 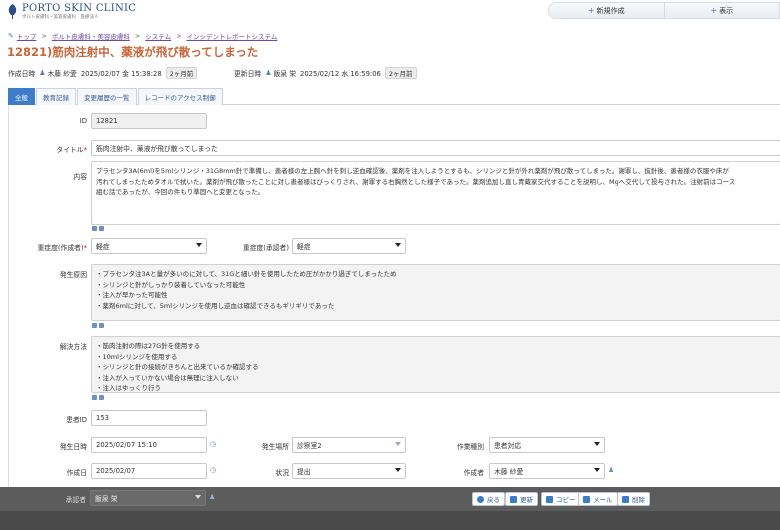 I want to click on tab-access-control: レコードのアクセス制御, so click(x=180, y=96).